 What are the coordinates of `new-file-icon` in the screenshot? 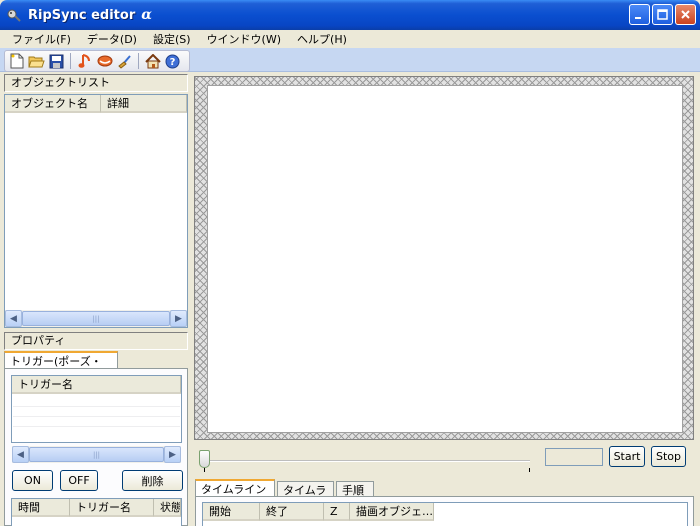 It's located at (16, 61).